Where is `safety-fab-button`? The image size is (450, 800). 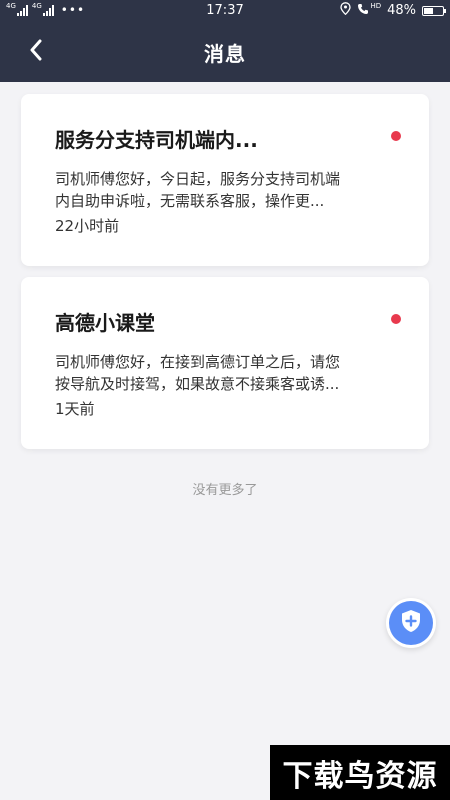
safety-fab-button is located at coordinates (411, 623).